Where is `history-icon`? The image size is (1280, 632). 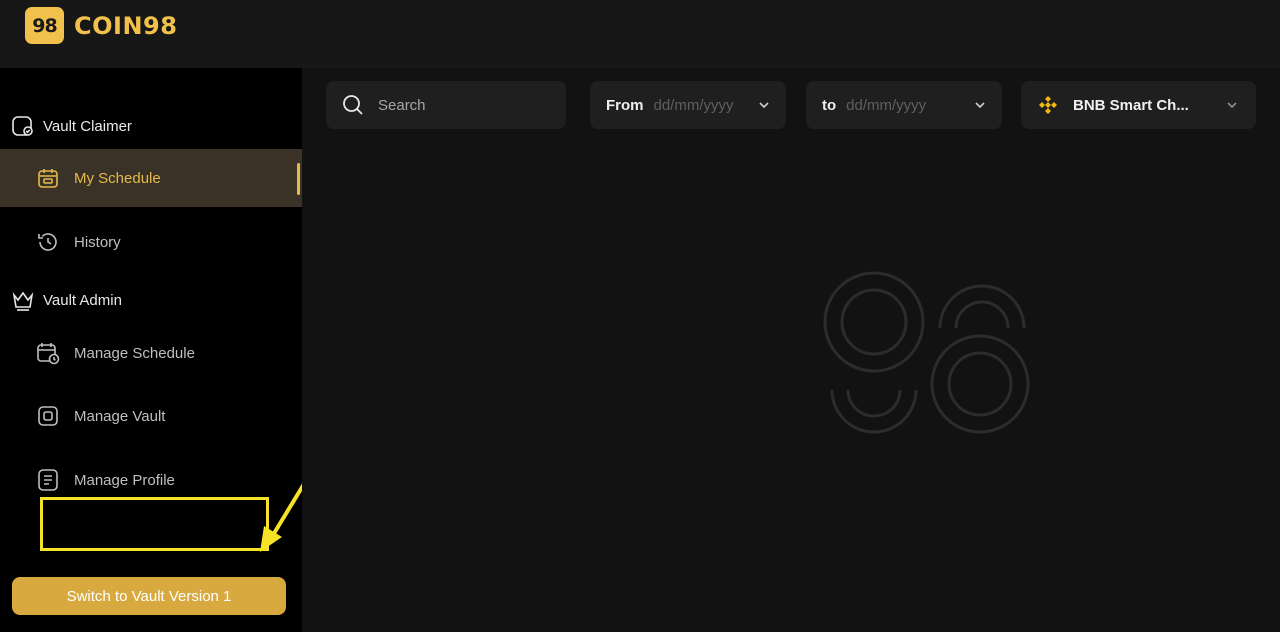
history-icon is located at coordinates (47, 242).